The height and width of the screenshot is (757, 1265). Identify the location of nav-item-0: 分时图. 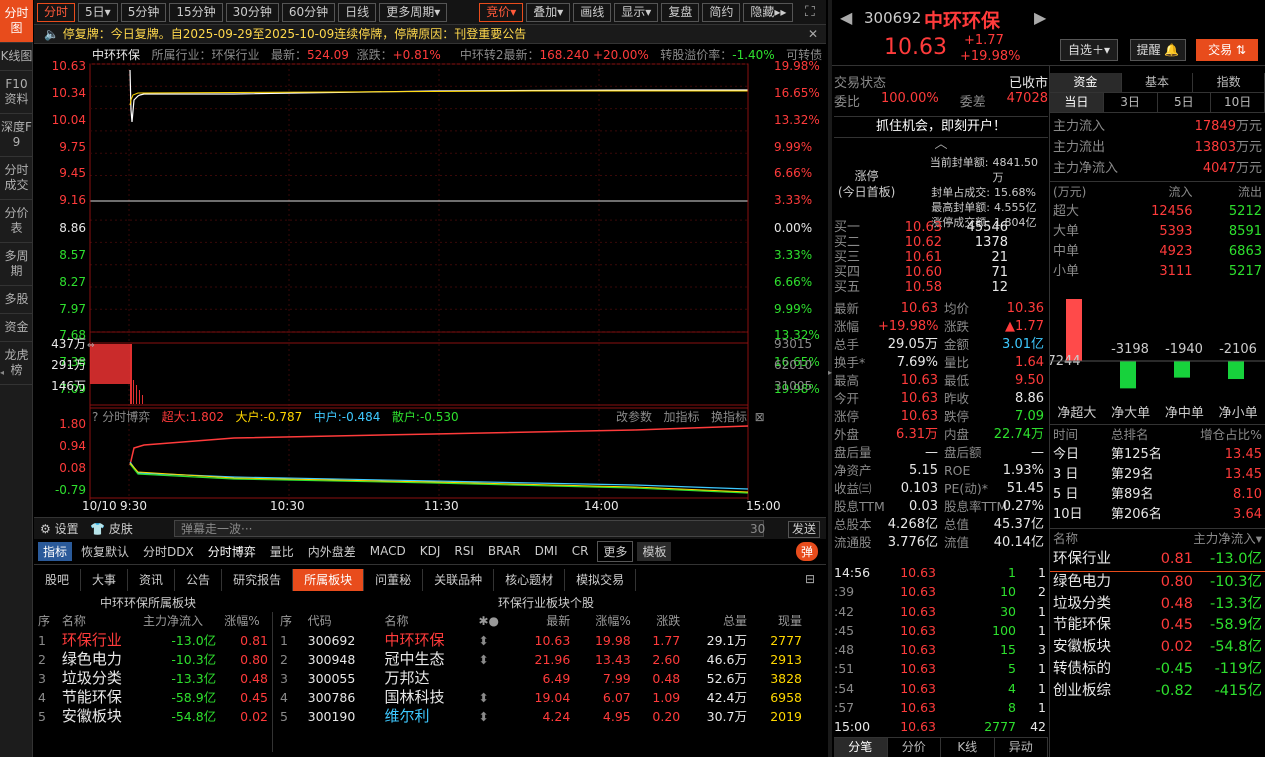
(16, 21).